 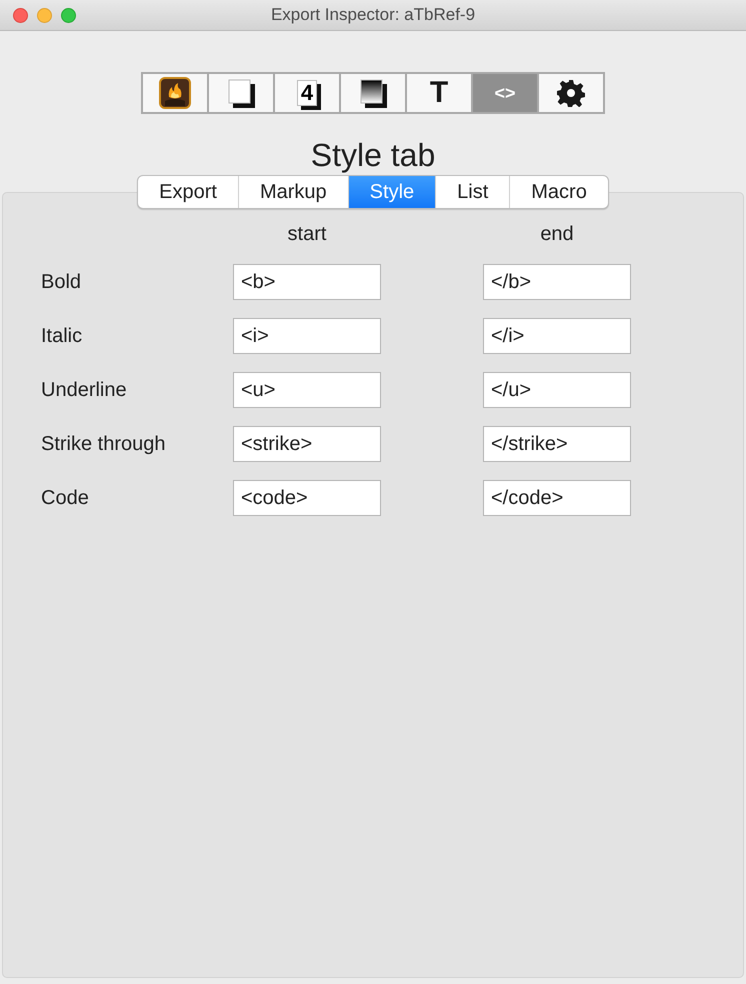 I want to click on flame-icon, so click(x=175, y=93).